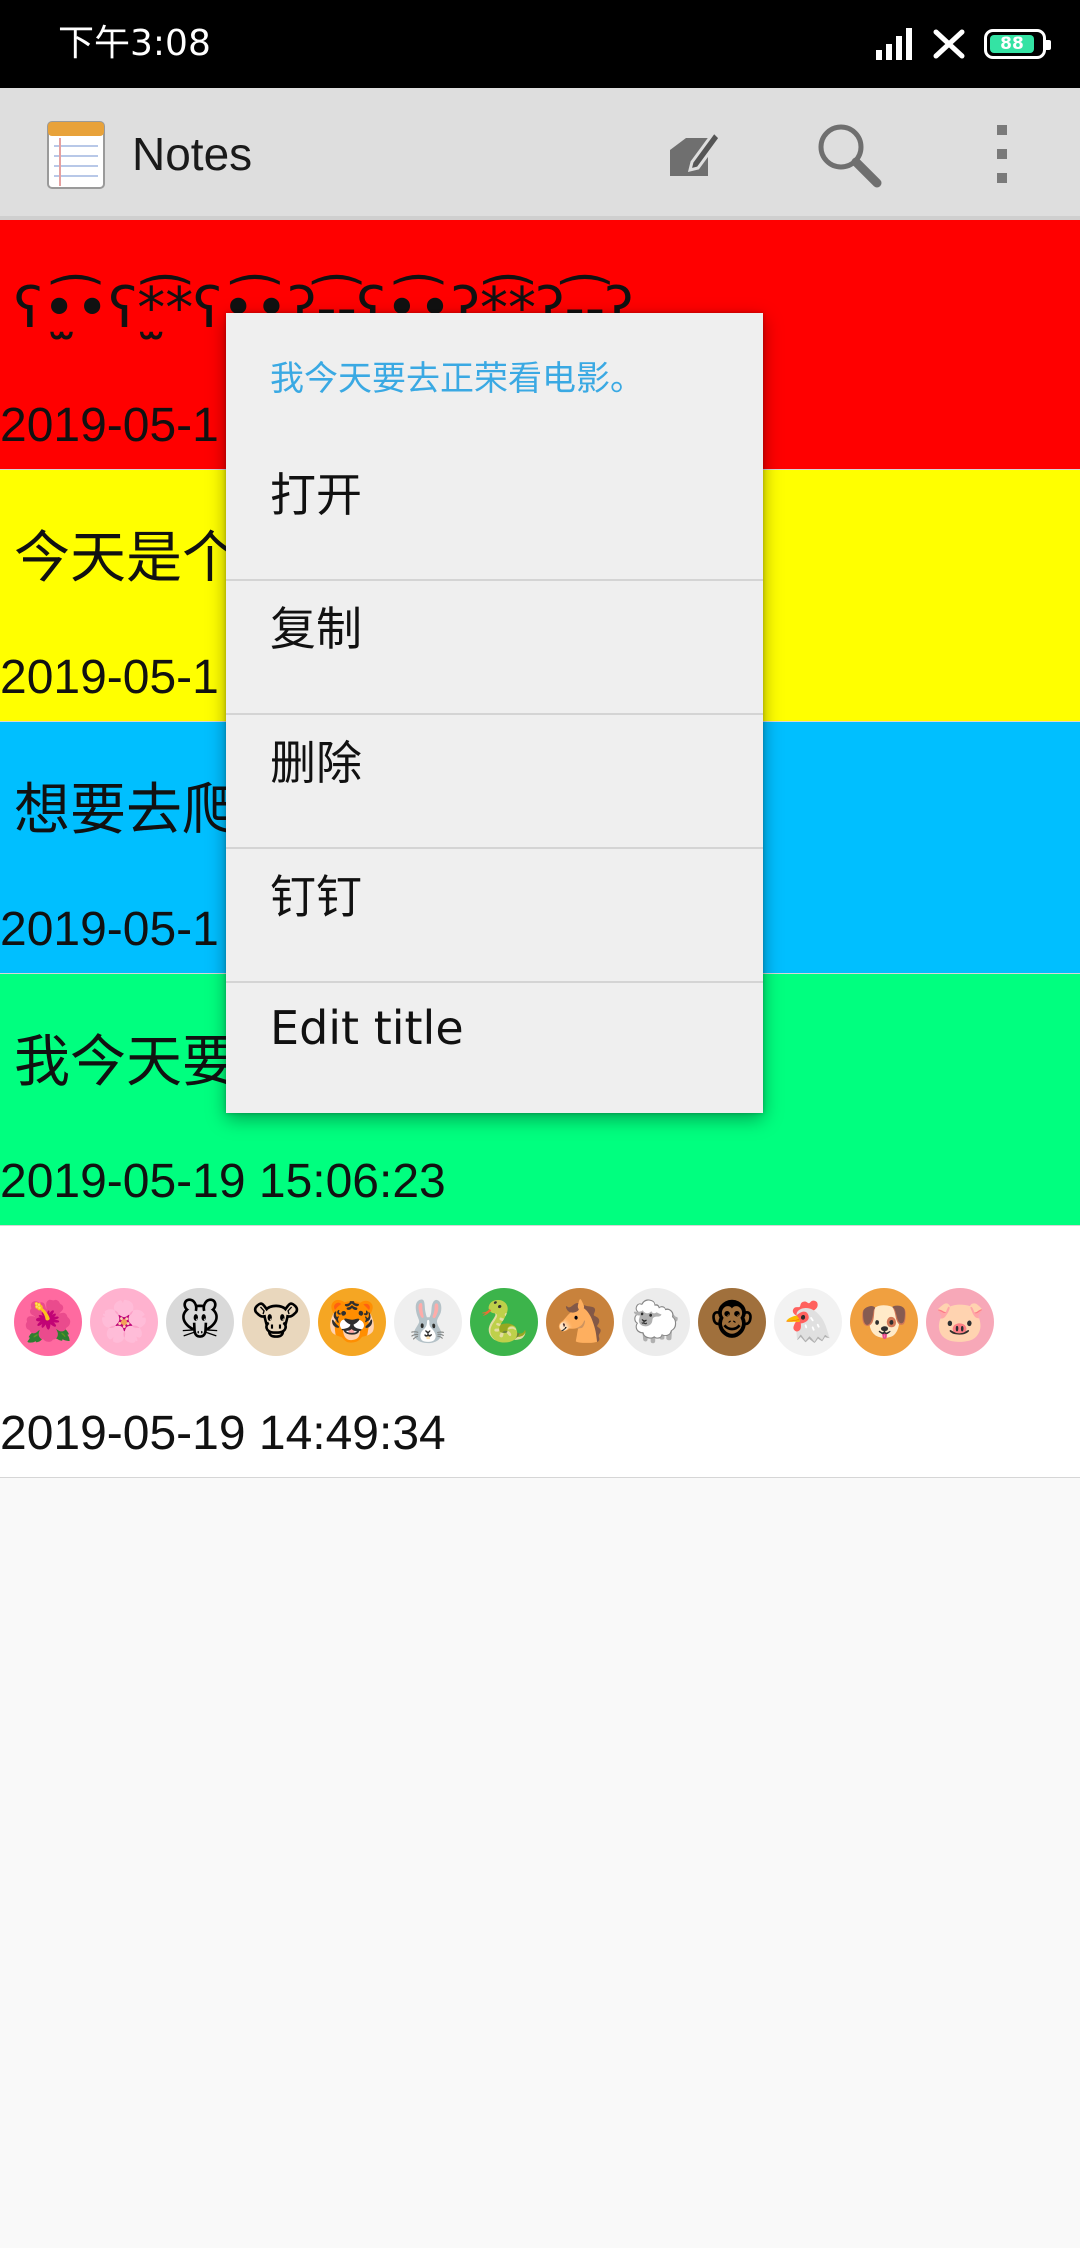 The height and width of the screenshot is (2248, 1080). What do you see at coordinates (494, 492) in the screenshot?
I see `menu-item-open: 打开` at bounding box center [494, 492].